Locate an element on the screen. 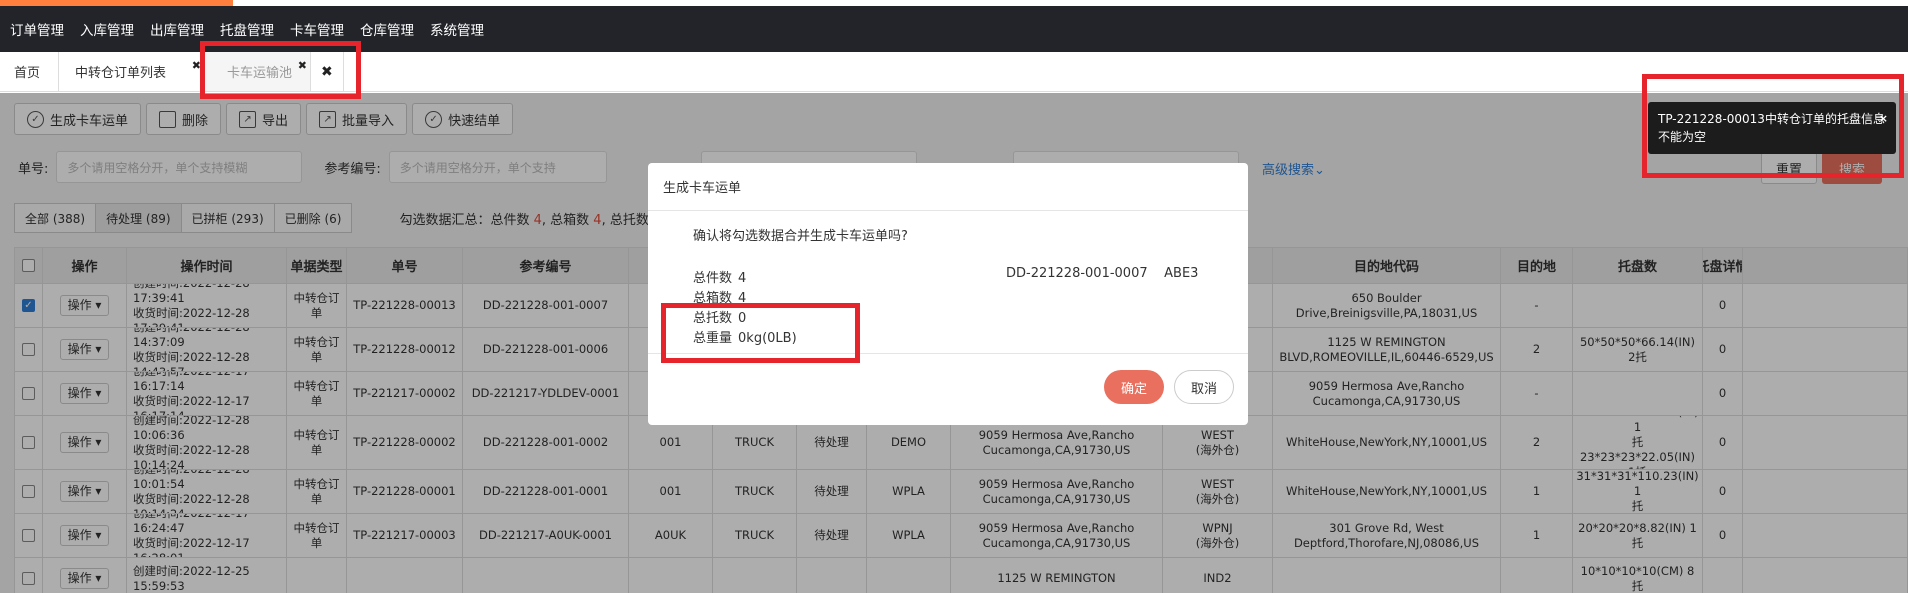 This screenshot has height=593, width=1908. field-label: 总箱数 is located at coordinates (713, 298).